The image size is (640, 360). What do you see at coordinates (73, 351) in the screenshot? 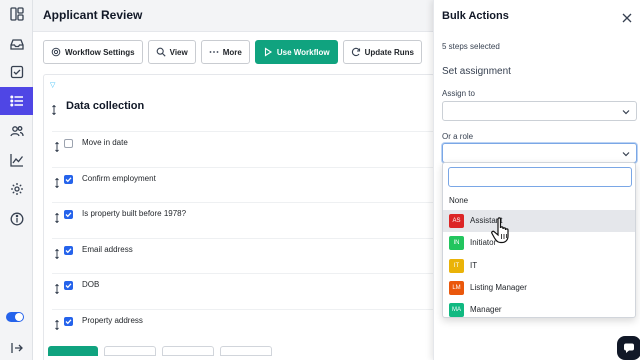
I see `add-step-button` at bounding box center [73, 351].